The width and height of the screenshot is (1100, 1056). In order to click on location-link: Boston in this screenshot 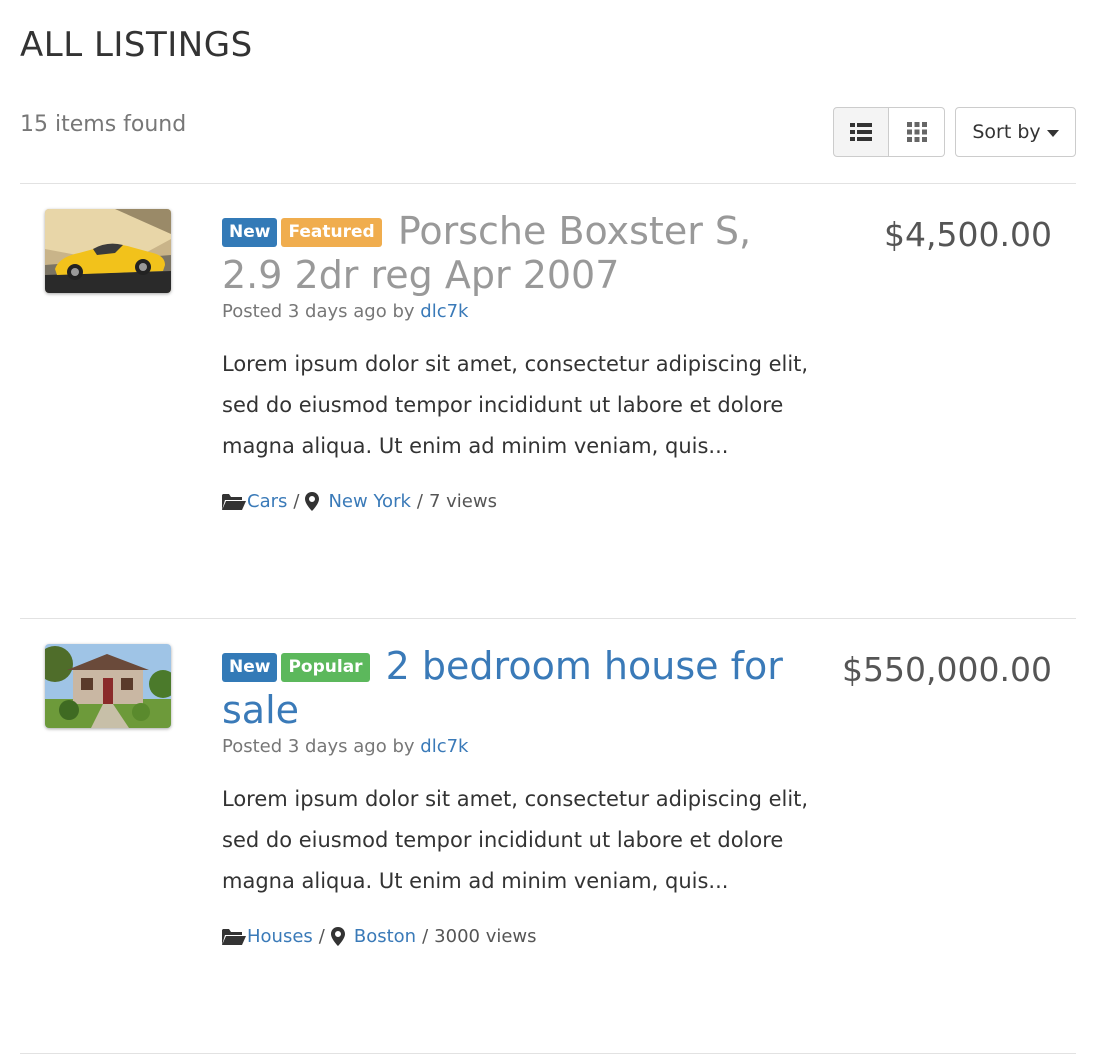, I will do `click(385, 936)`.